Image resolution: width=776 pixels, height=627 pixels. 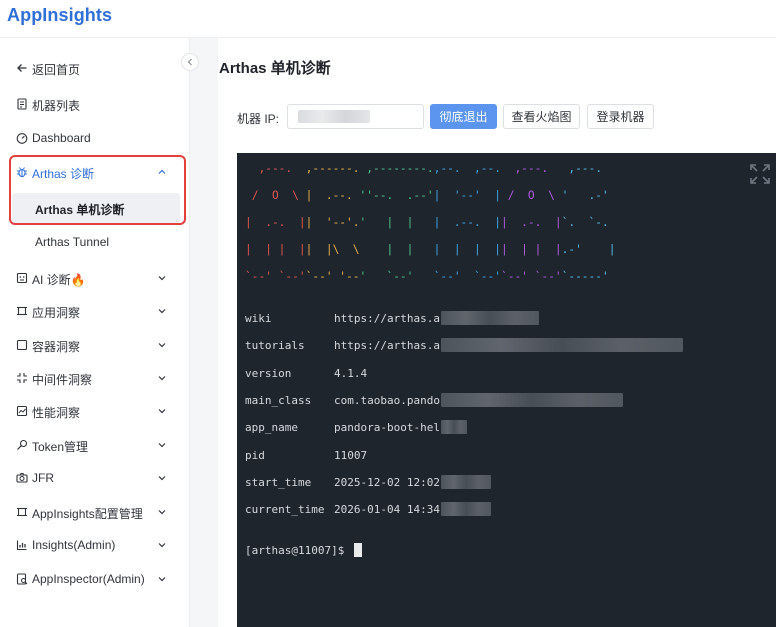 What do you see at coordinates (95, 278) in the screenshot?
I see `sidebar-item-ai-diagnosis: AI 诊断🔥` at bounding box center [95, 278].